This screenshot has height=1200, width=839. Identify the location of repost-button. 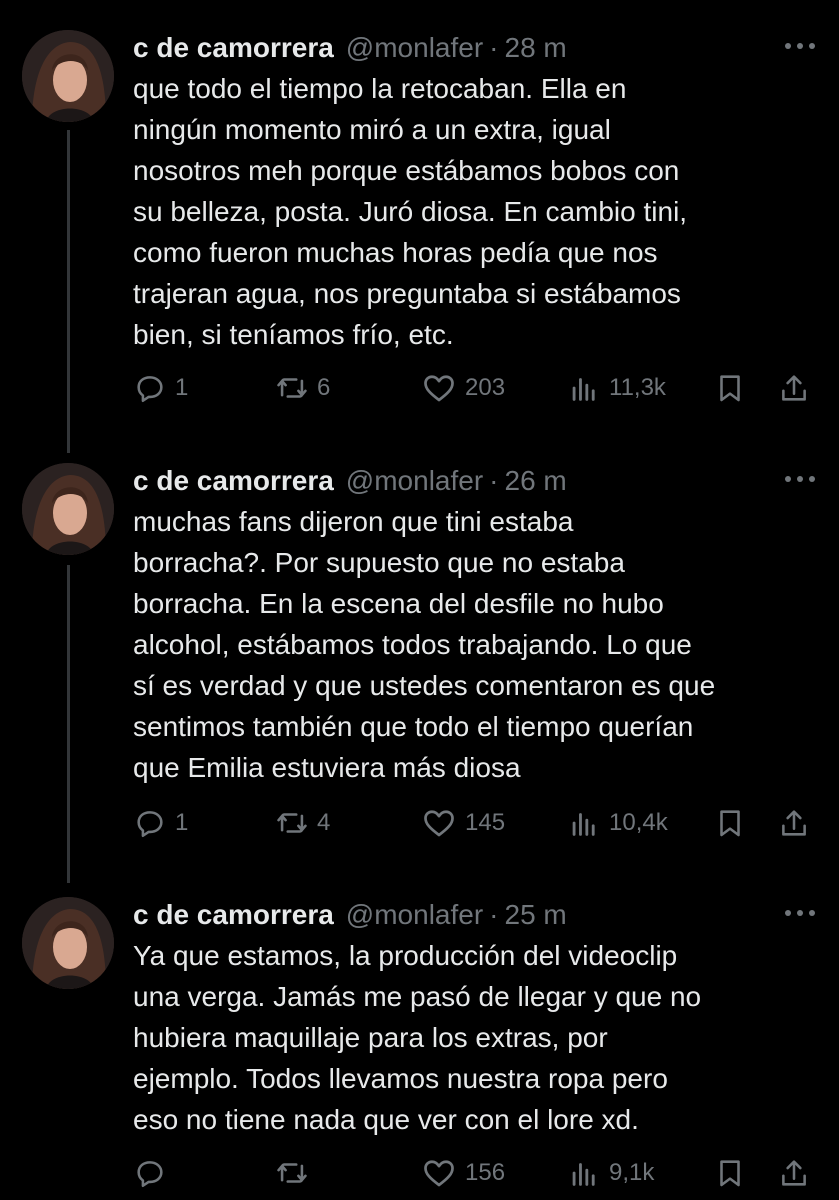
(296, 1173).